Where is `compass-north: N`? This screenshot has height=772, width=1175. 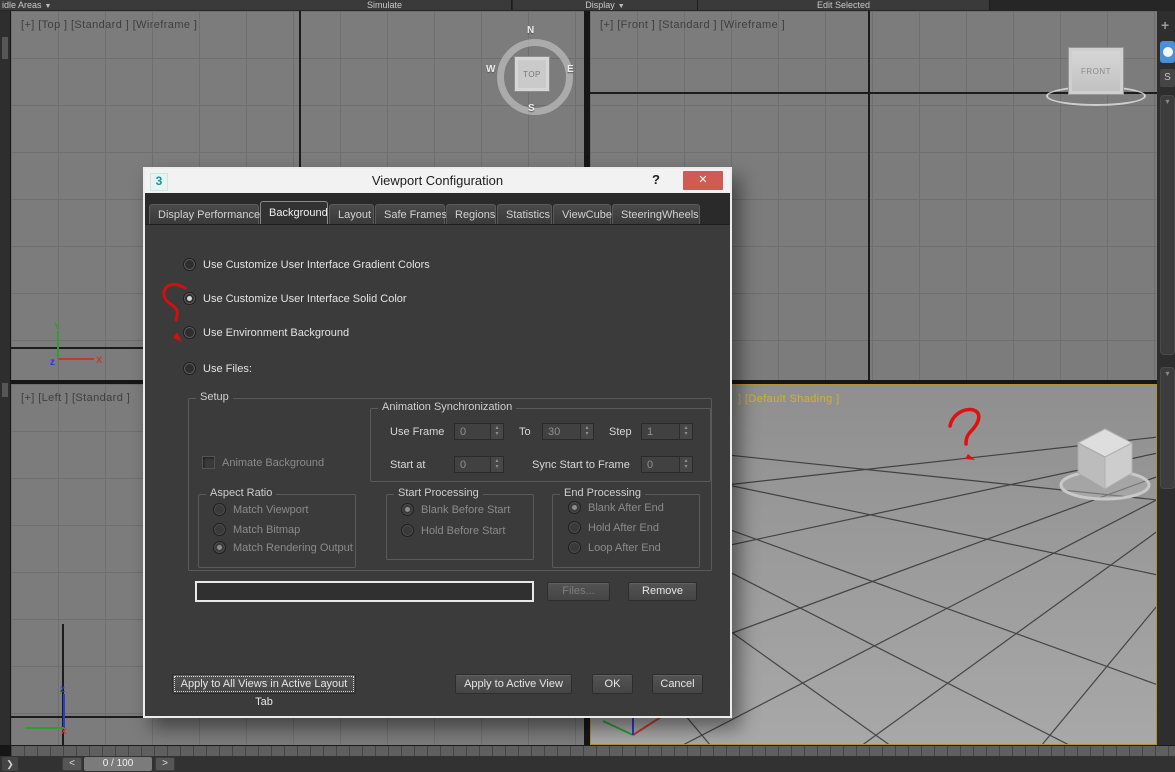 compass-north: N is located at coordinates (530, 30).